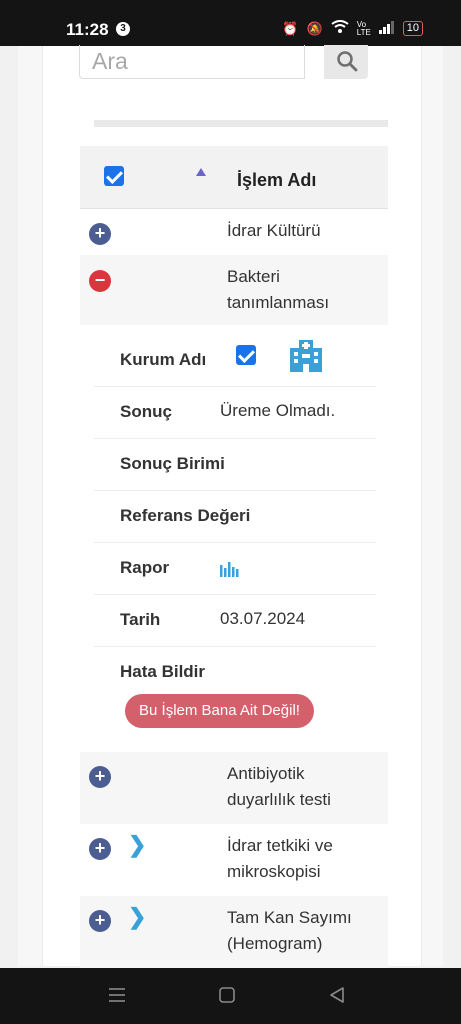  Describe the element at coordinates (230, 23) in the screenshot. I see `status-bar: 11:28 3 ⏰ 🔕 Vo LTE 10` at that location.